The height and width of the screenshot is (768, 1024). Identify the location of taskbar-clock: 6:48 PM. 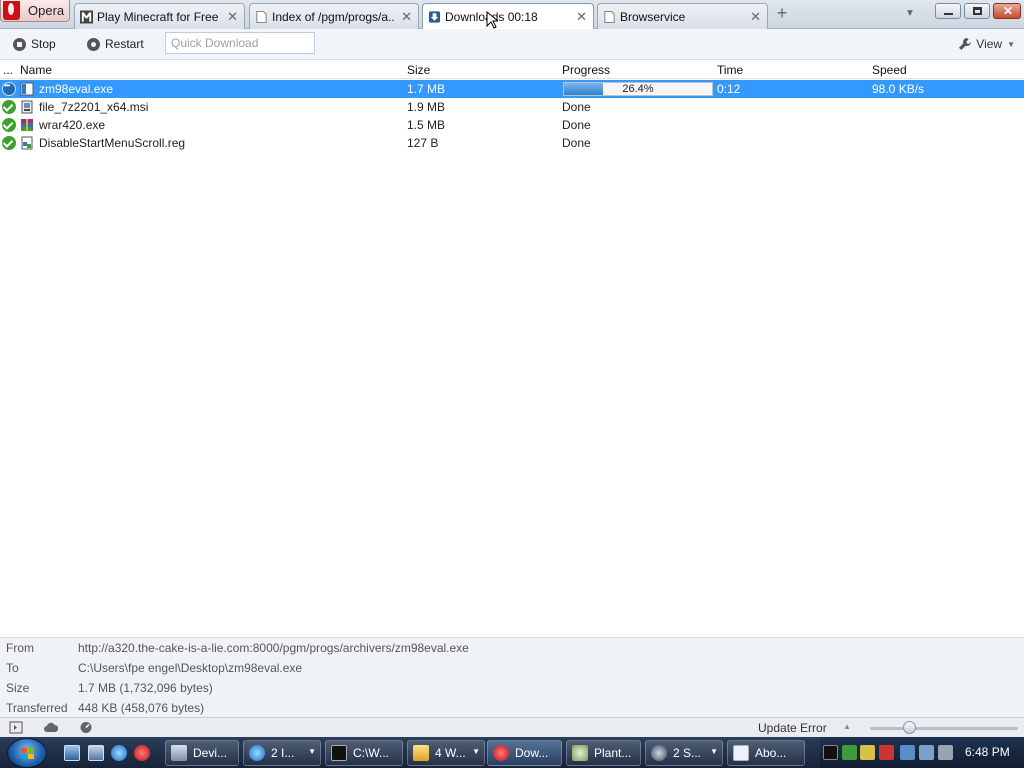
(987, 752).